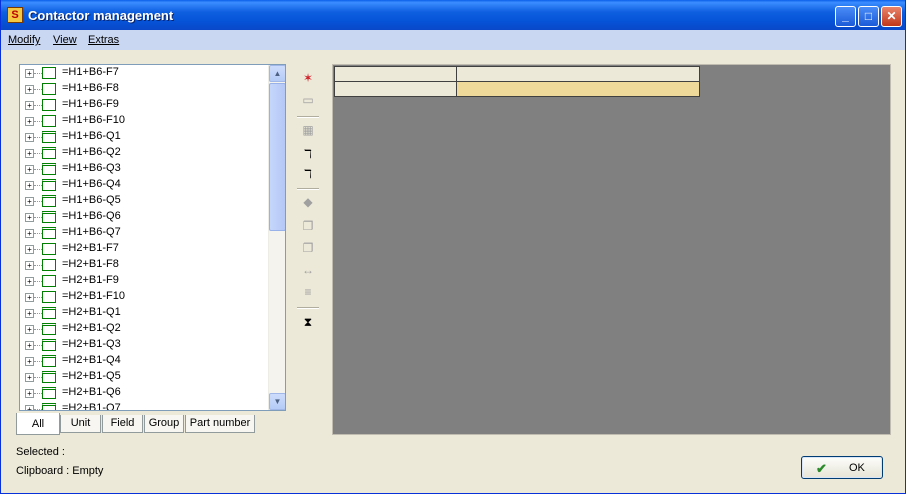 This screenshot has height=494, width=906. What do you see at coordinates (65, 40) in the screenshot?
I see `menu-view: View` at bounding box center [65, 40].